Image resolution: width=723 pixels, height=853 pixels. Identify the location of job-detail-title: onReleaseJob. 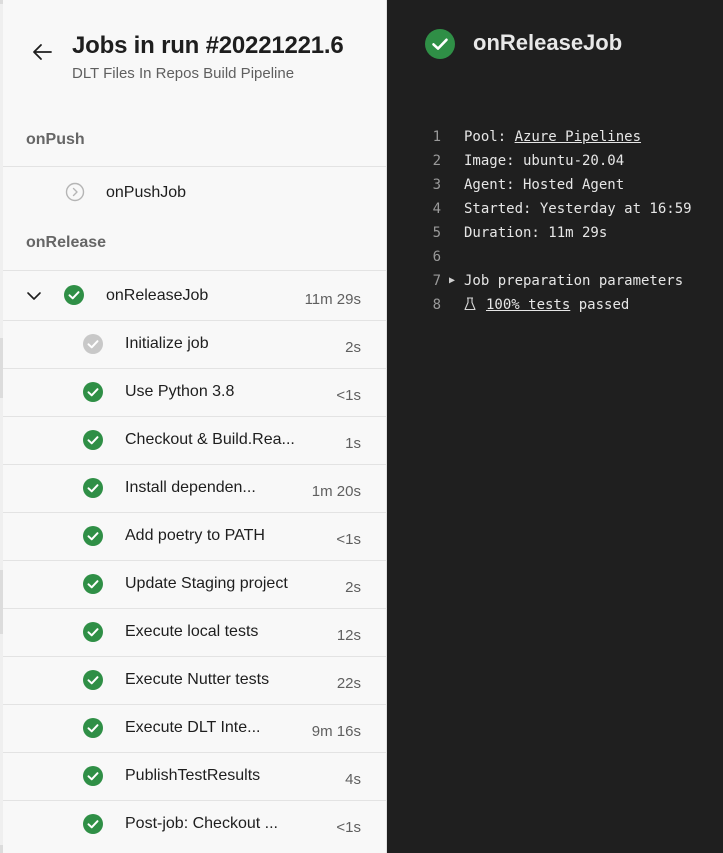
(548, 42).